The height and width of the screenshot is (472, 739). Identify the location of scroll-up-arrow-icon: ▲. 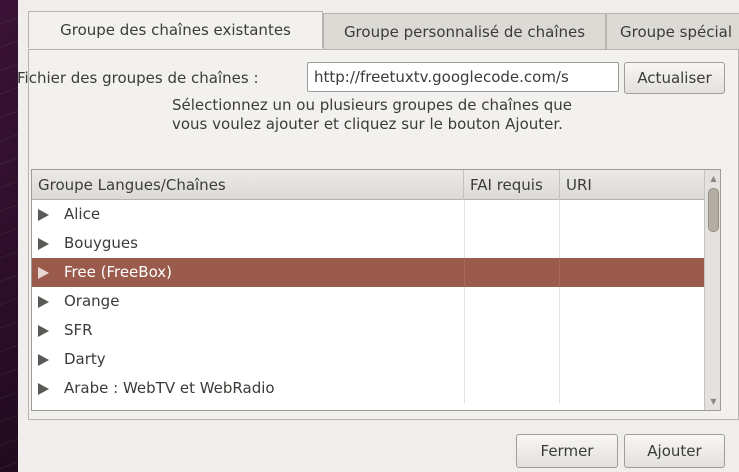
(712, 178).